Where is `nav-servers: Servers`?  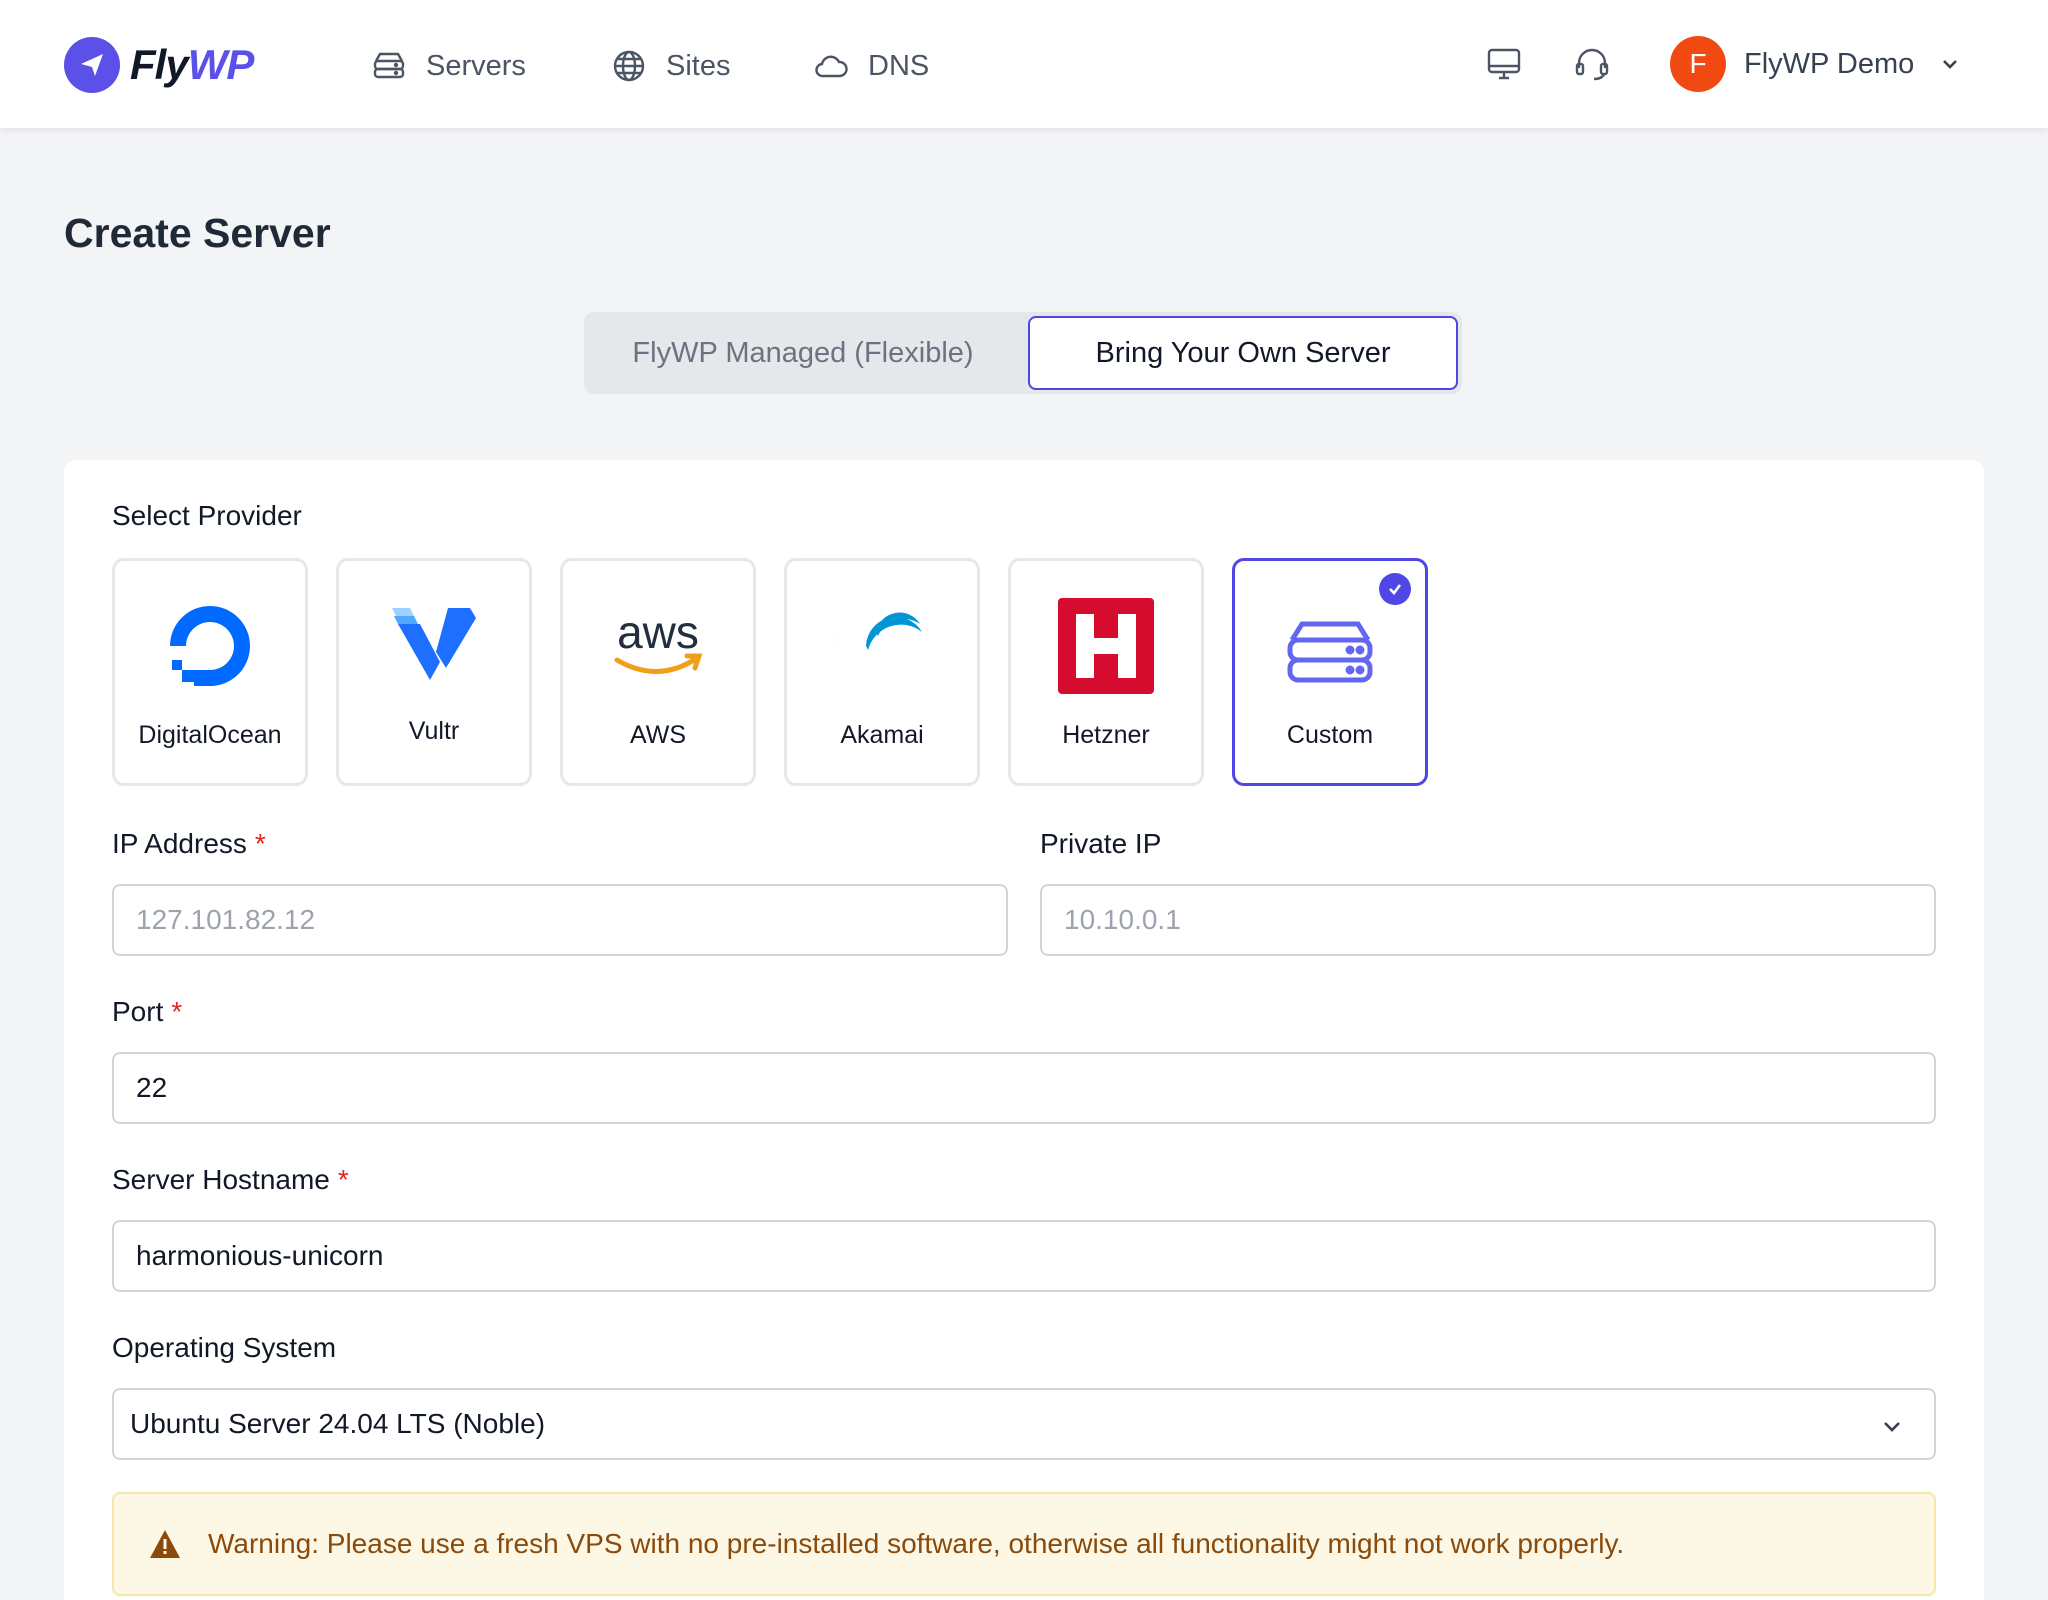 nav-servers: Servers is located at coordinates (448, 66).